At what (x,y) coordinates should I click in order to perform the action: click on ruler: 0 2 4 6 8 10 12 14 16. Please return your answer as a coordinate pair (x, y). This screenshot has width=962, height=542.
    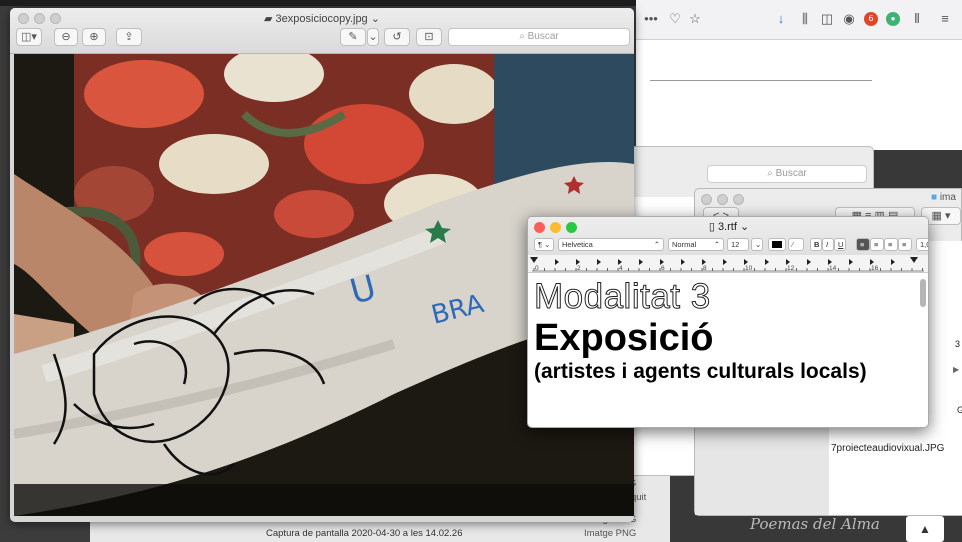
    Looking at the image, I should click on (728, 264).